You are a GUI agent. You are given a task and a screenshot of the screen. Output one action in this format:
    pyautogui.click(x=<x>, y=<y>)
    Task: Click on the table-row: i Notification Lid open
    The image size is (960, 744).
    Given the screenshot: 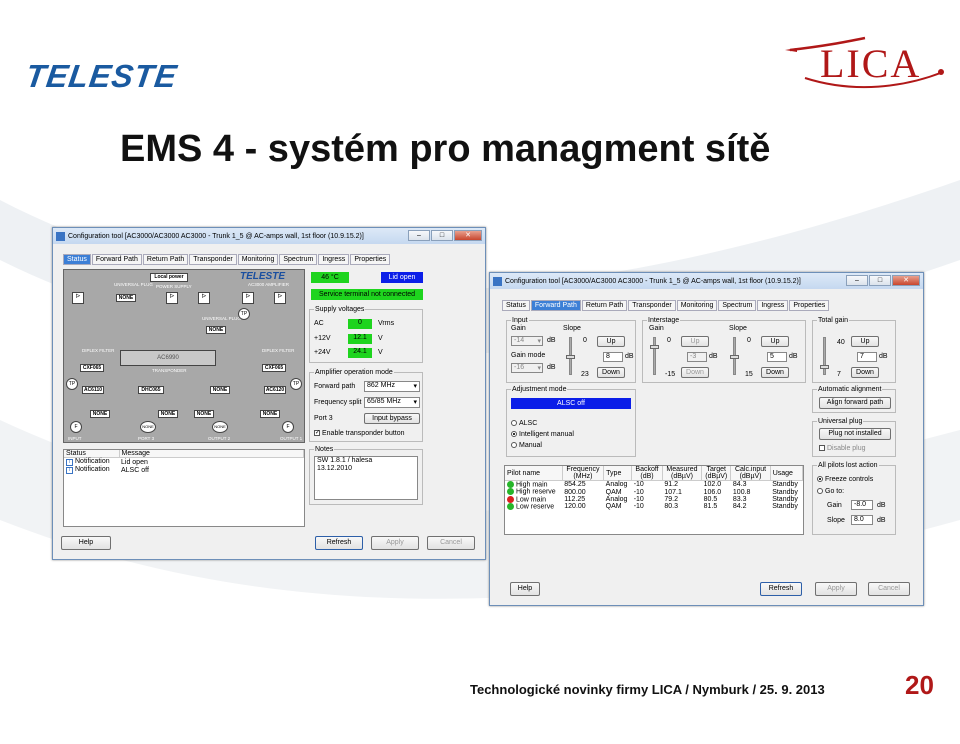 What is the action you would take?
    pyautogui.click(x=184, y=462)
    